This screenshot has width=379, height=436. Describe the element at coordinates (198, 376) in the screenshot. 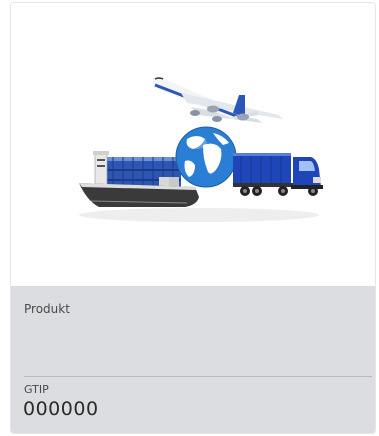

I see `divider` at that location.